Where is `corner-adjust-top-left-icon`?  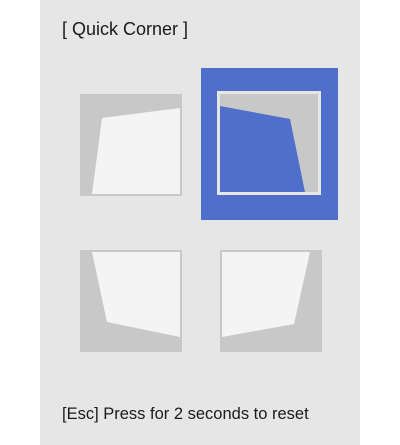
corner-adjust-top-left-icon is located at coordinates (131, 145).